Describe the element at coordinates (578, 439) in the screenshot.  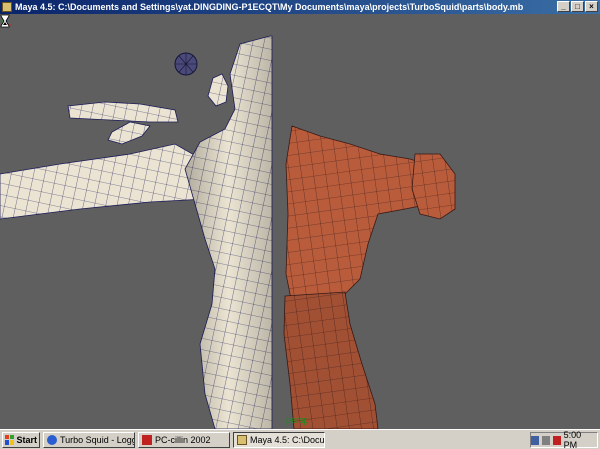
I see `clock: 5:00 PM` at that location.